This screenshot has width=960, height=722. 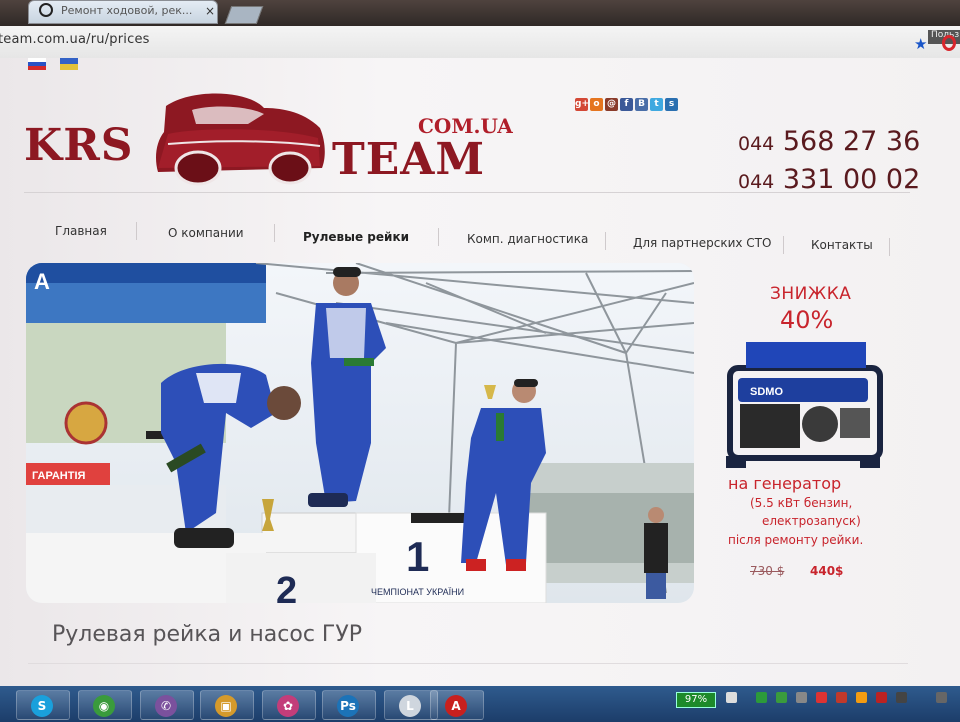 I want to click on tab-close-icon: ×, so click(x=210, y=11).